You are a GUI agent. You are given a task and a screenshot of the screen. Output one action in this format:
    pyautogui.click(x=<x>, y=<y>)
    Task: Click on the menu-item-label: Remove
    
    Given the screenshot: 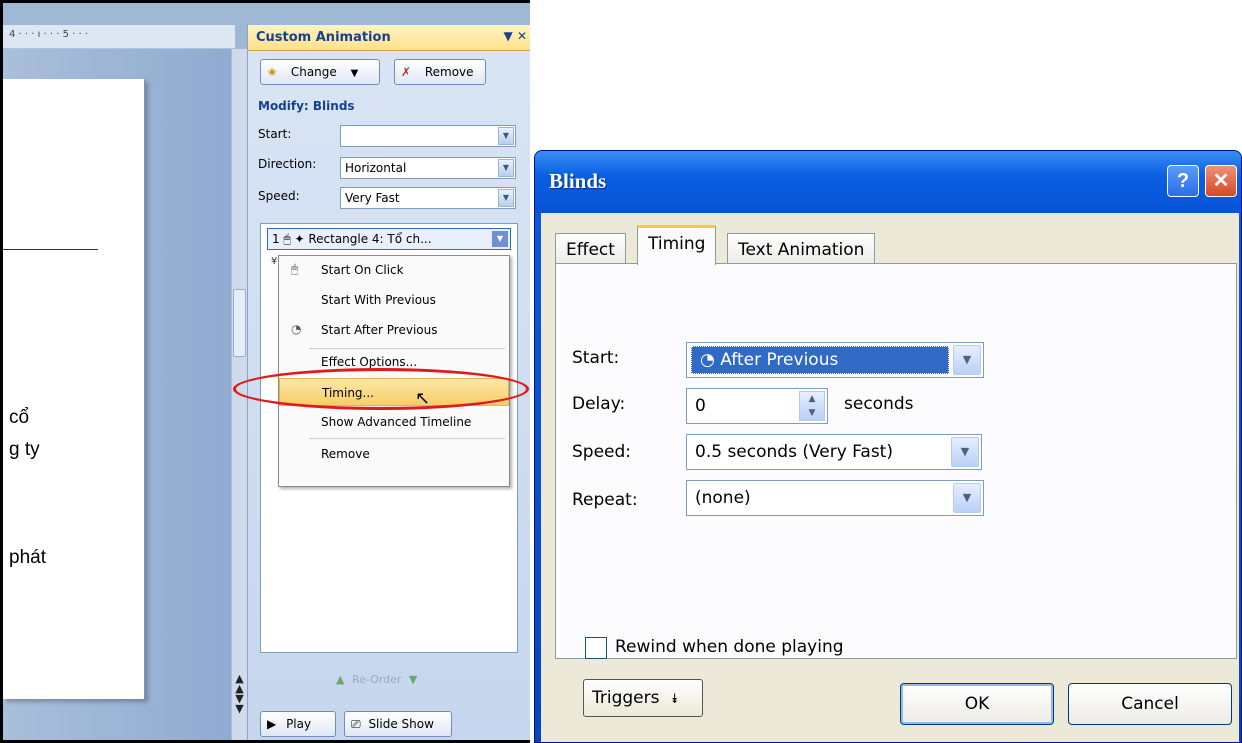 What is the action you would take?
    pyautogui.click(x=345, y=454)
    